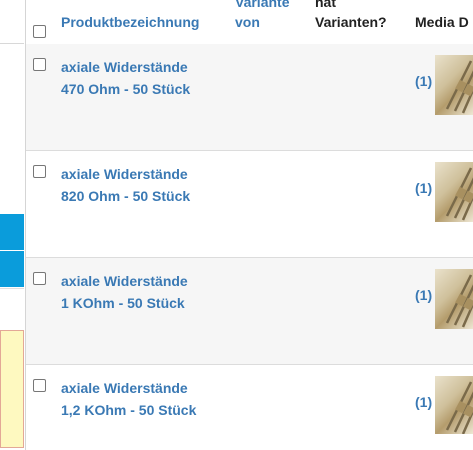  Describe the element at coordinates (262, 16) in the screenshot. I see `column-header-variant-of: Variante von` at that location.